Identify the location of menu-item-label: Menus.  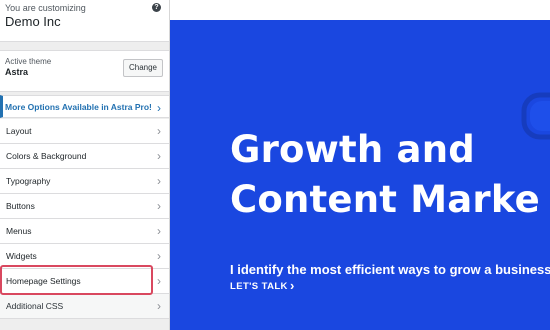
(19, 231).